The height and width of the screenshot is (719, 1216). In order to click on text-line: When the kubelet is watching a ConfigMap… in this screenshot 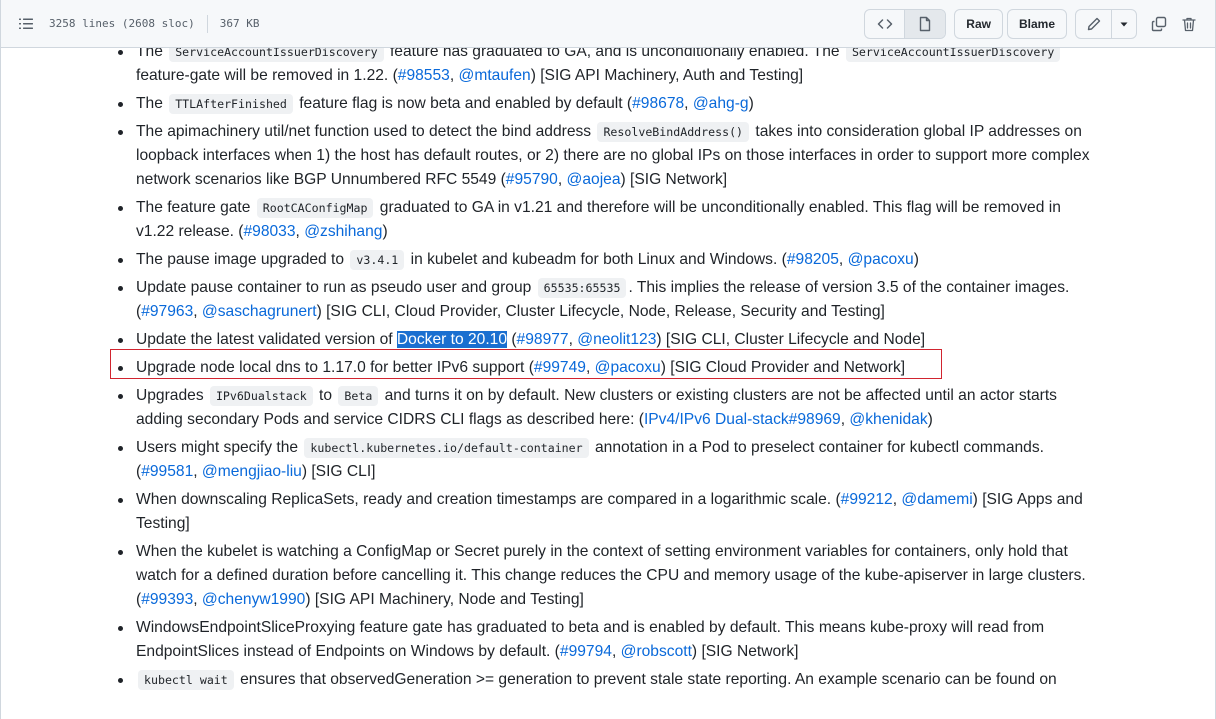, I will do `click(631, 552)`.